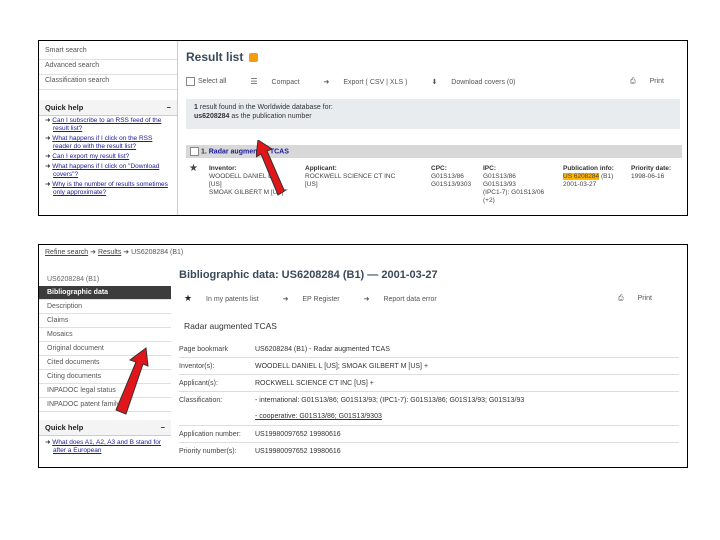 This screenshot has width=720, height=540. I want to click on report-error-link: ➜ Report data error, so click(406, 299).